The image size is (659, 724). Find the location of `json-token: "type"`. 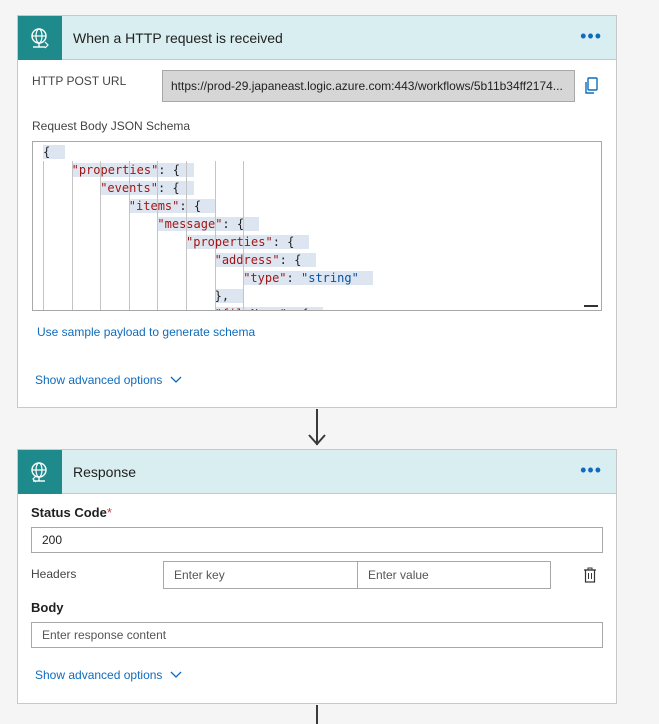

json-token: "type" is located at coordinates (265, 278).